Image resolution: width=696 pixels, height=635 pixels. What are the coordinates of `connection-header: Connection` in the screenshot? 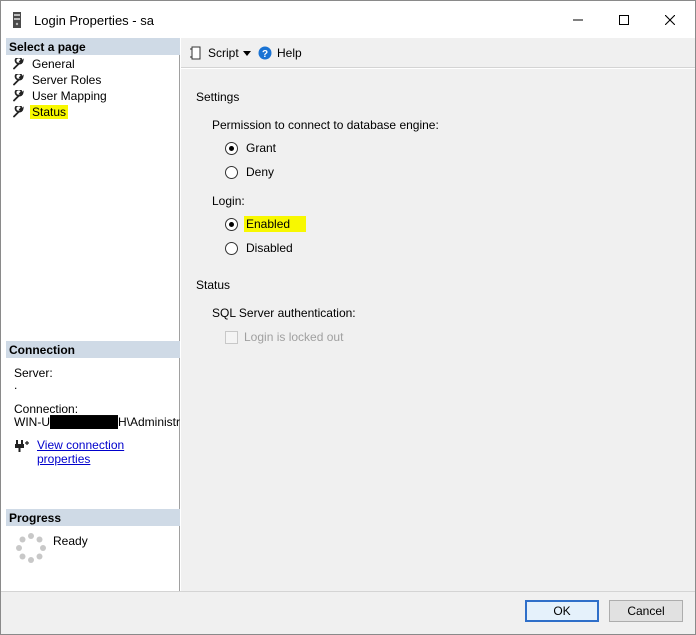 It's located at (93, 349).